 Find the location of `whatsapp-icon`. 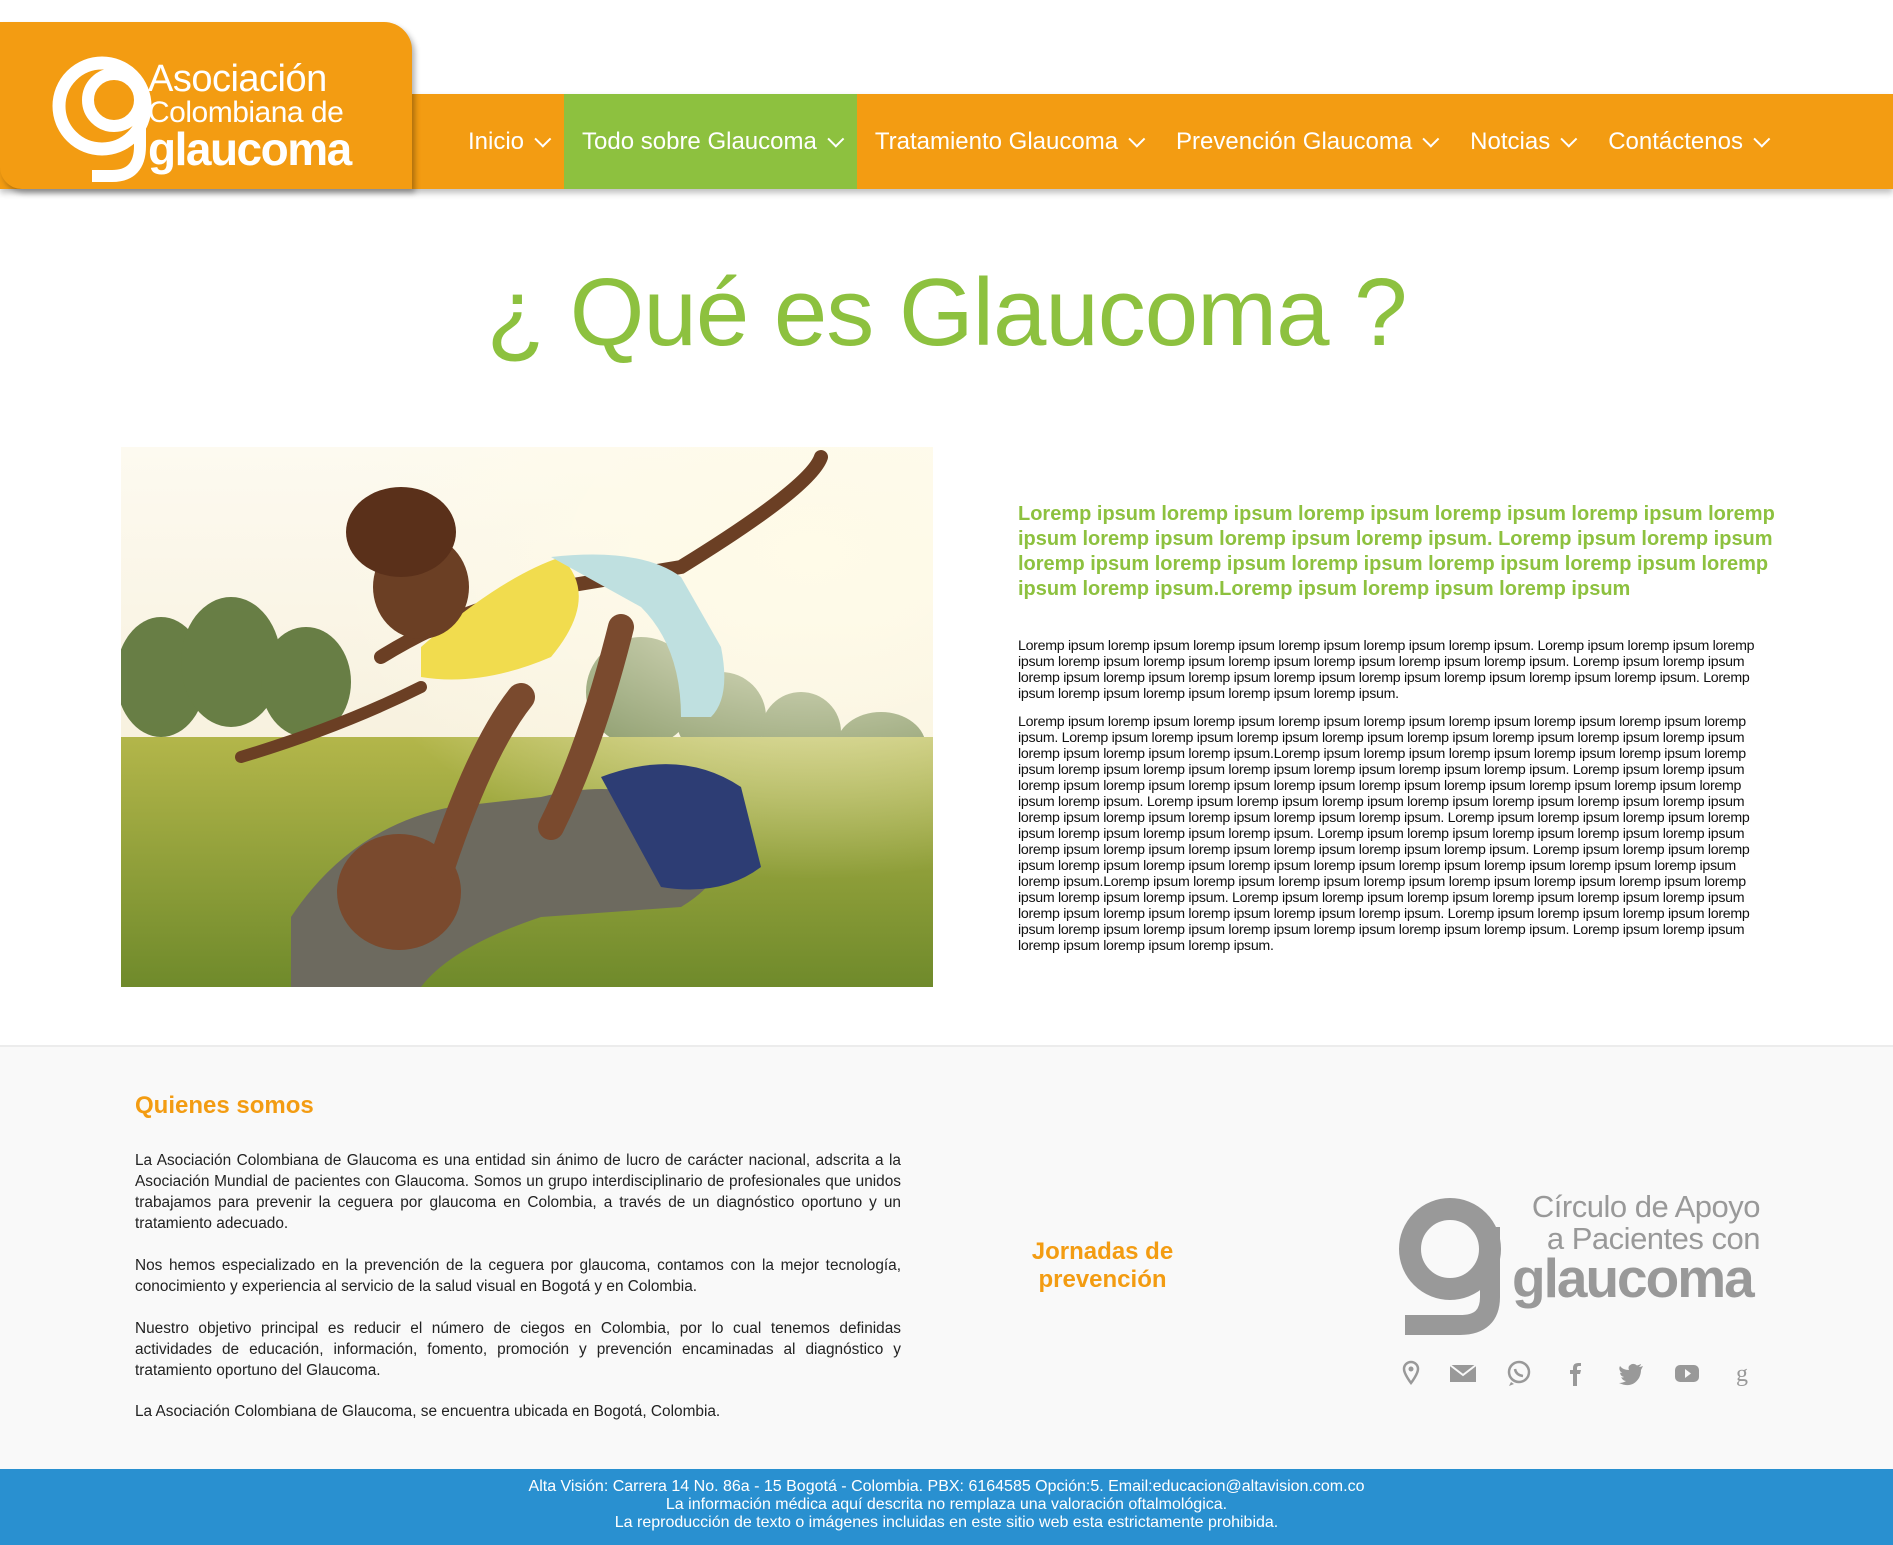

whatsapp-icon is located at coordinates (1519, 1373).